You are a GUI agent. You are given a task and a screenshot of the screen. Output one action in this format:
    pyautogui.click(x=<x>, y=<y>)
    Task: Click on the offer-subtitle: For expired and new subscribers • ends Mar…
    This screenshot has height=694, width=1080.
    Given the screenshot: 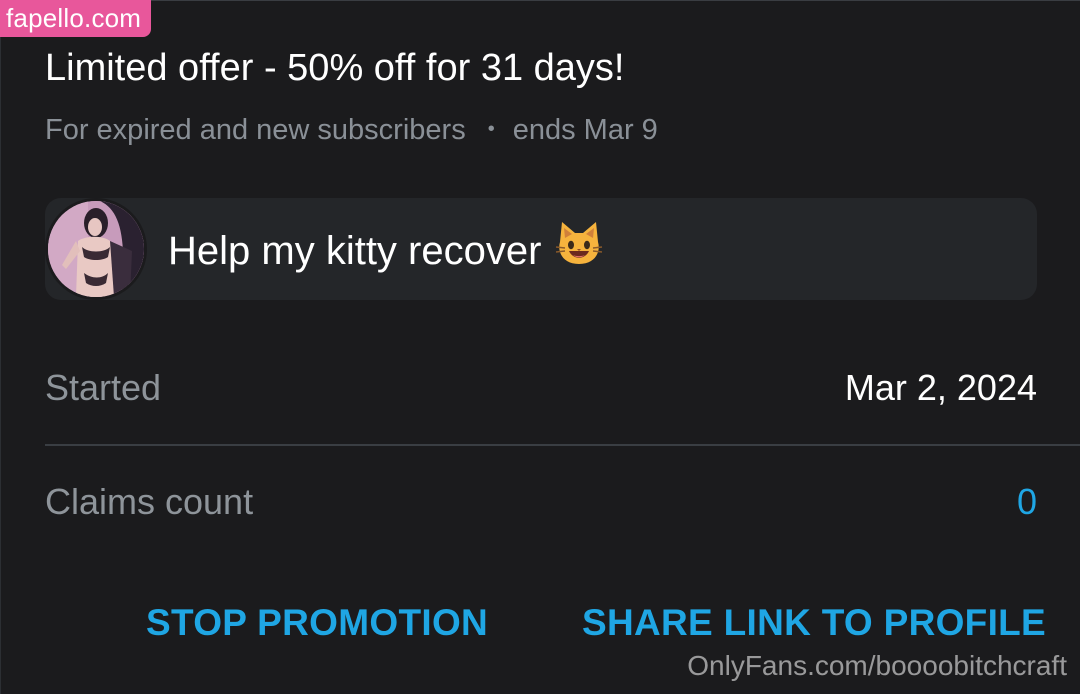 What is the action you would take?
    pyautogui.click(x=351, y=129)
    